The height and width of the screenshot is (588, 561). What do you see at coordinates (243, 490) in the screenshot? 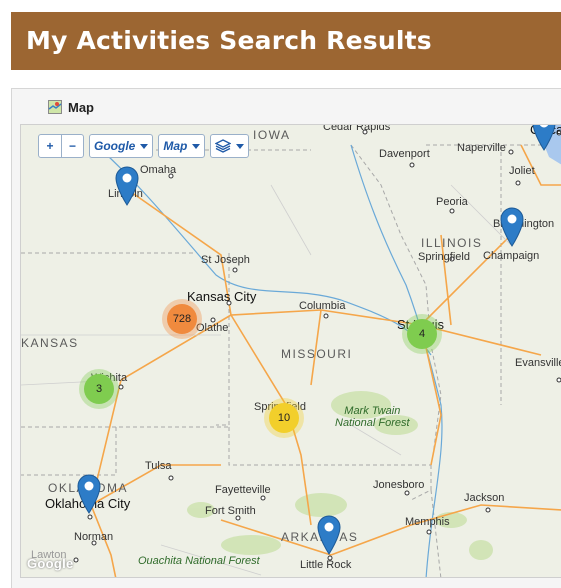
I see `map-label-fayetteville: Fayetteville` at bounding box center [243, 490].